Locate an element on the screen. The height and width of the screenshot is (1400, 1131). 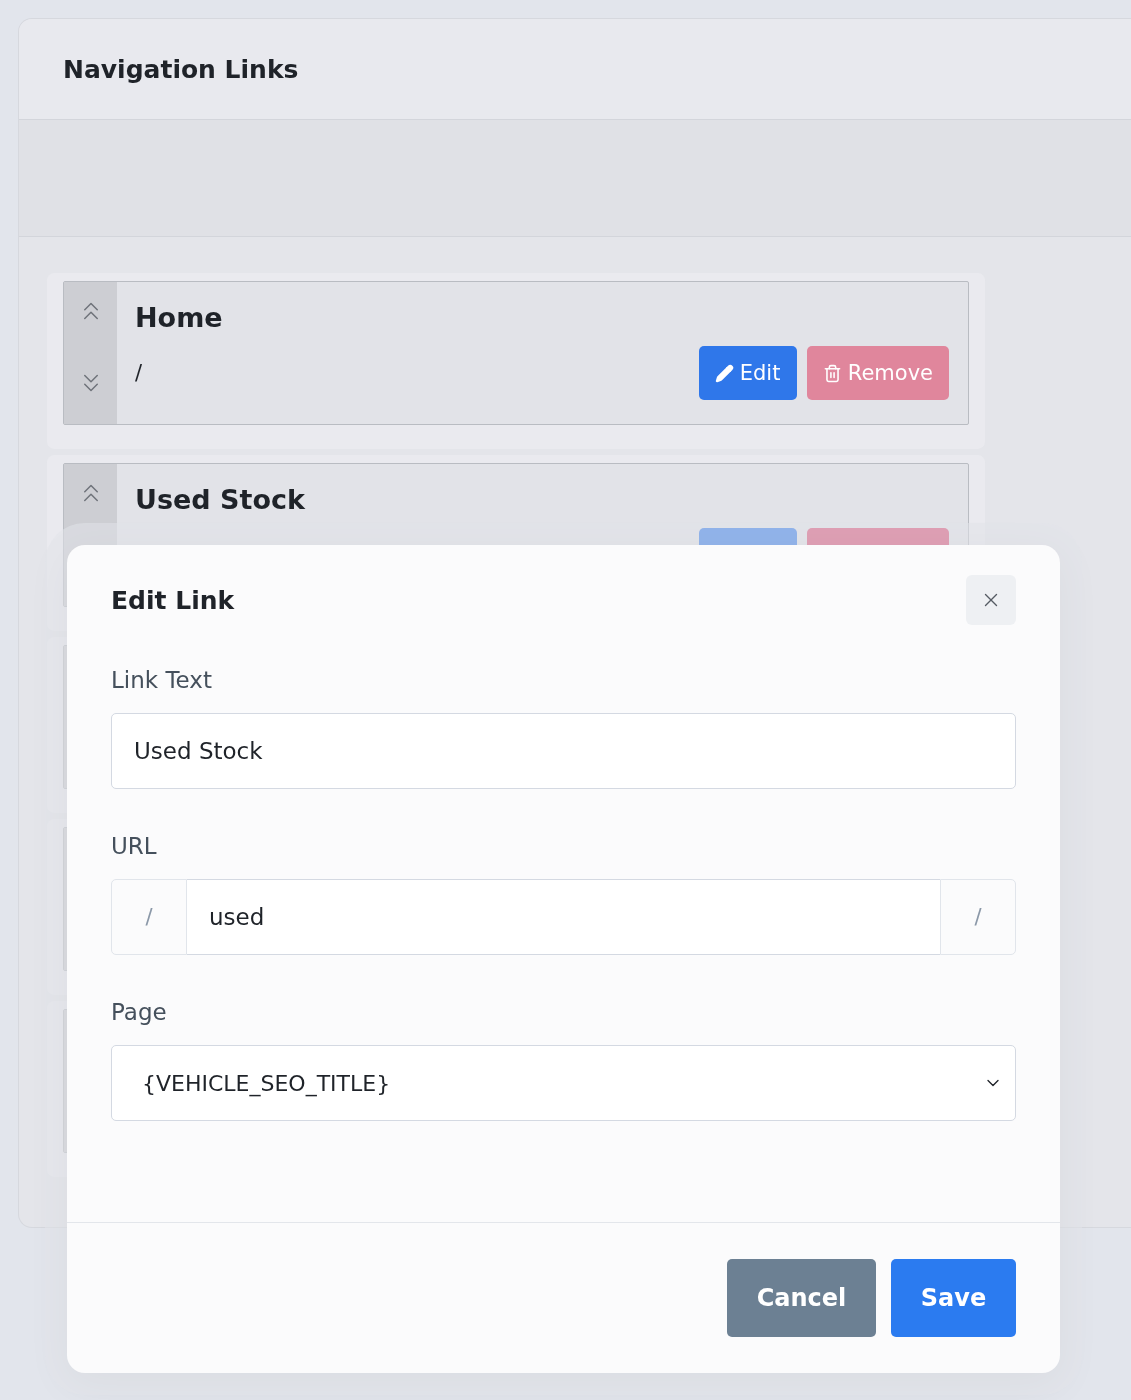
pencil-icon is located at coordinates (724, 373).